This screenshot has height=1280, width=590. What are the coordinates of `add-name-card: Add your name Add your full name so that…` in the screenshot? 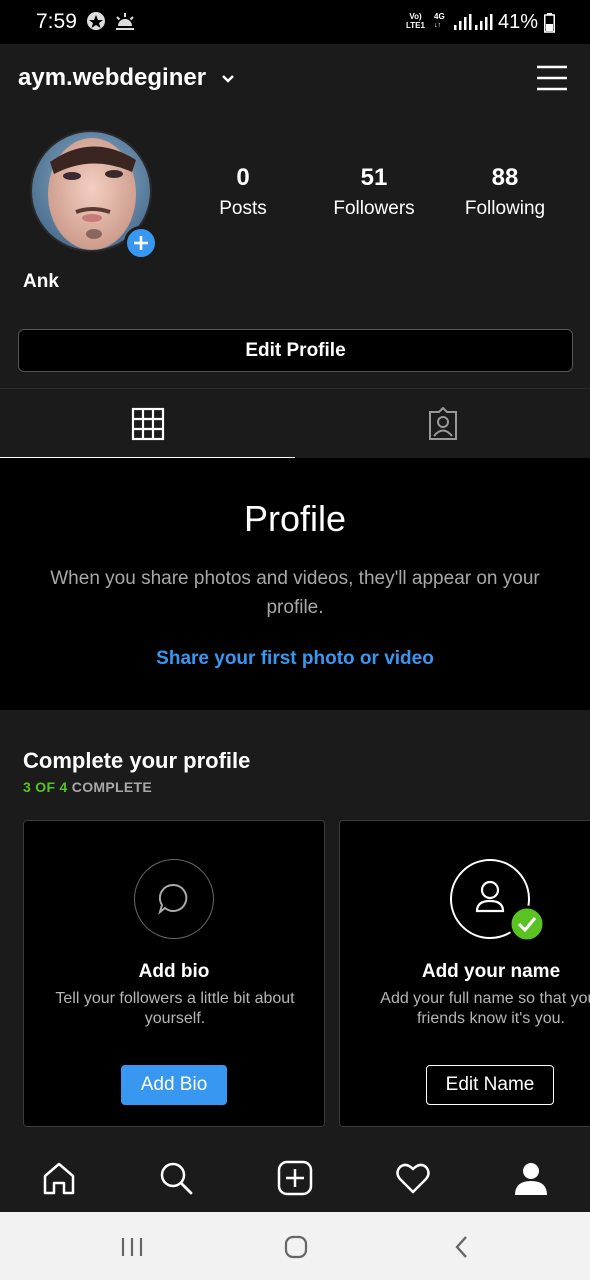 It's located at (464, 973).